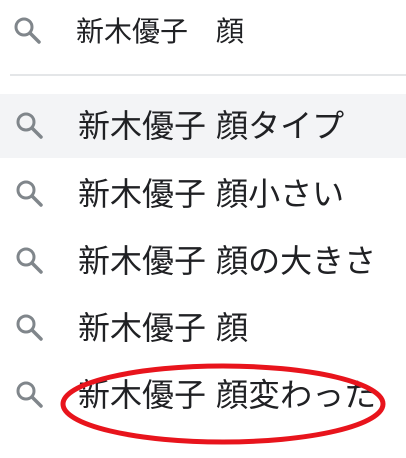 The image size is (406, 458). I want to click on search-input, so click(236, 30).